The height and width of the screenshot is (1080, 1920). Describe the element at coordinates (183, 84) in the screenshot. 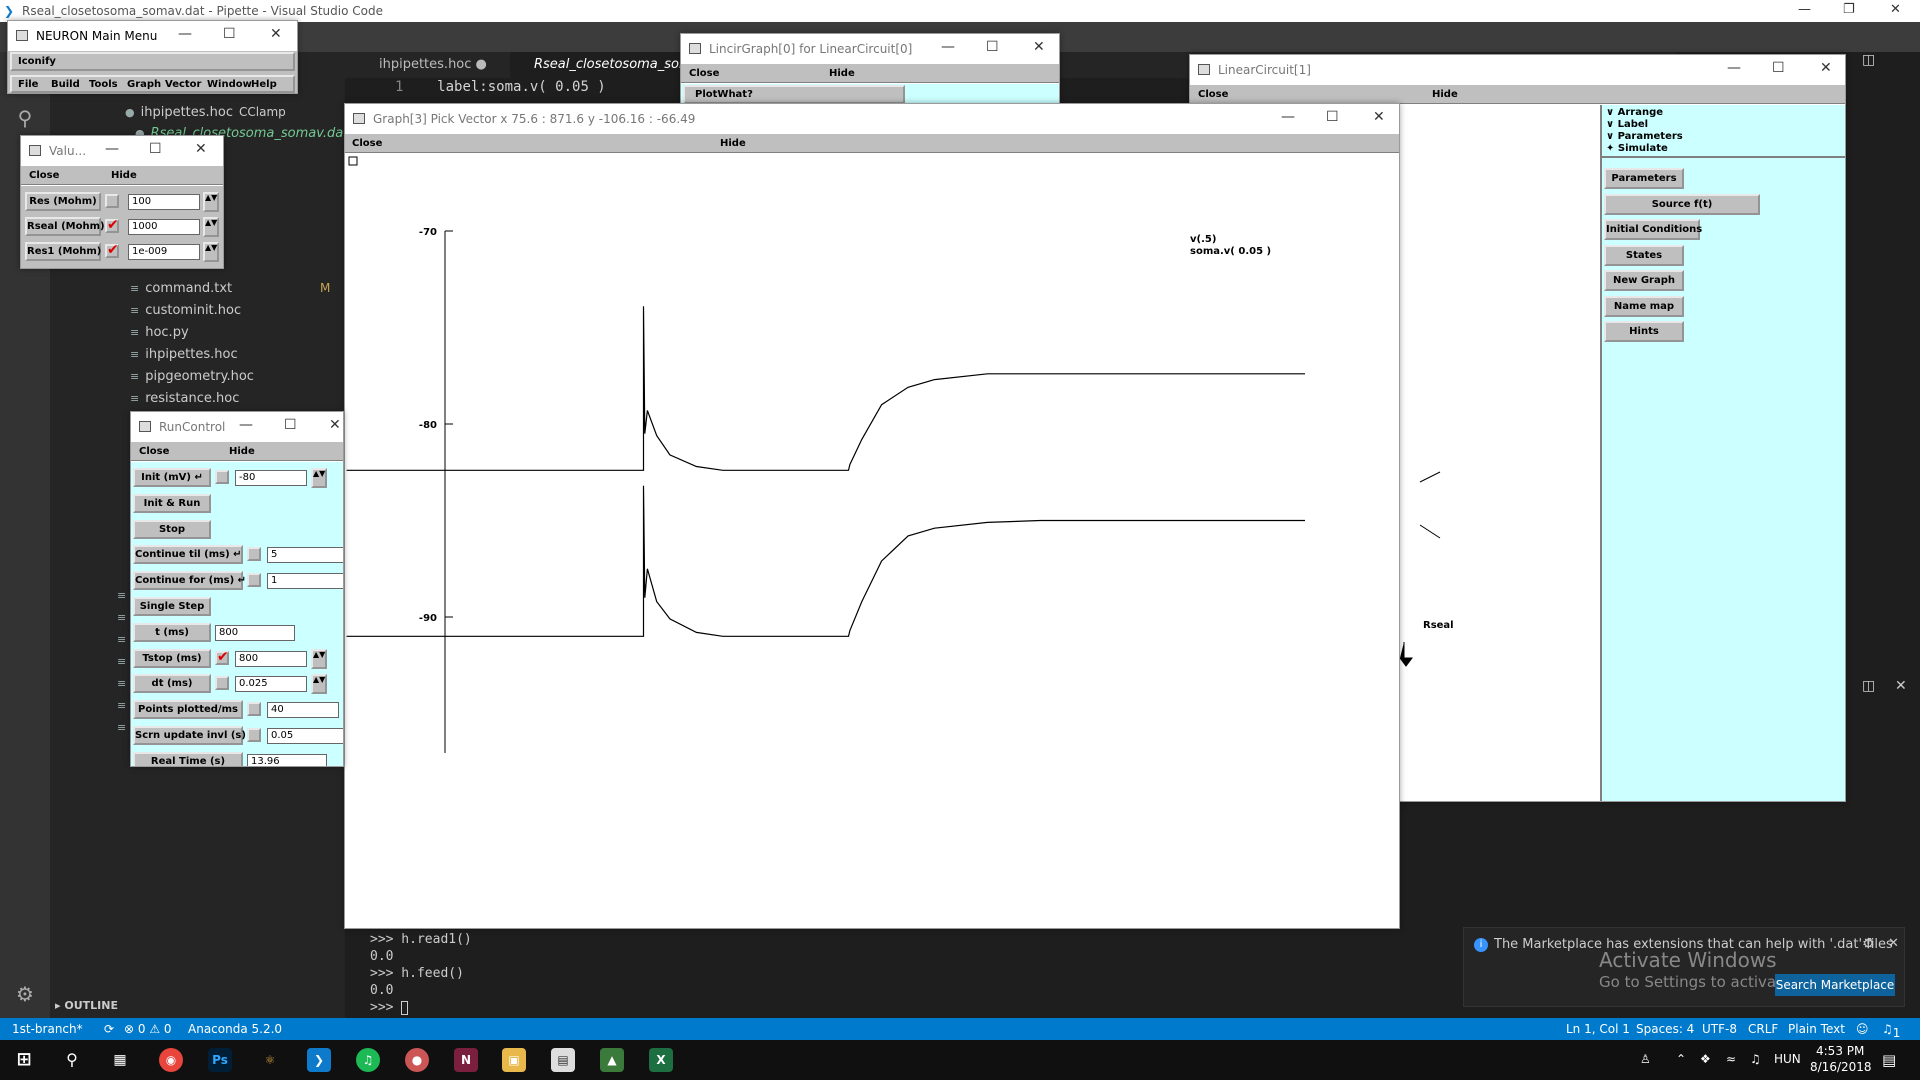

I see `menu-item-vector: Vector` at that location.